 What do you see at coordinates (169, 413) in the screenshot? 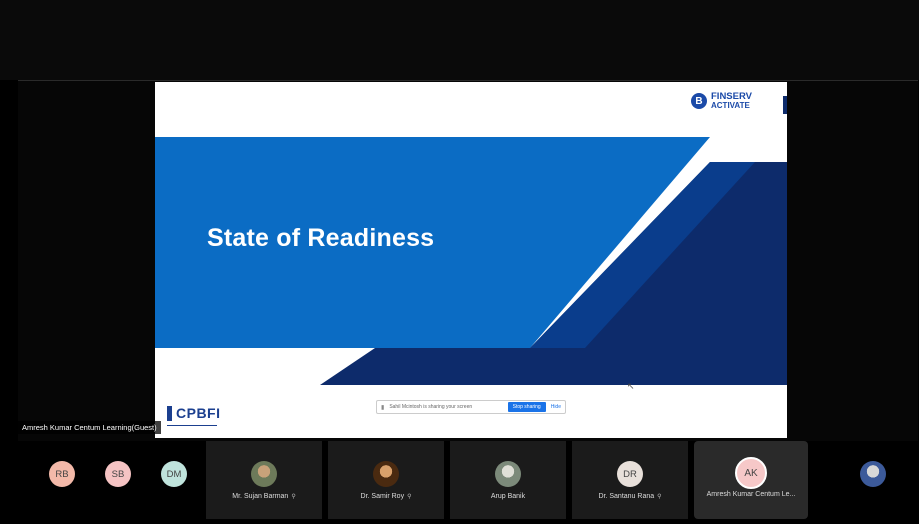
I see `cpbfi-mark` at bounding box center [169, 413].